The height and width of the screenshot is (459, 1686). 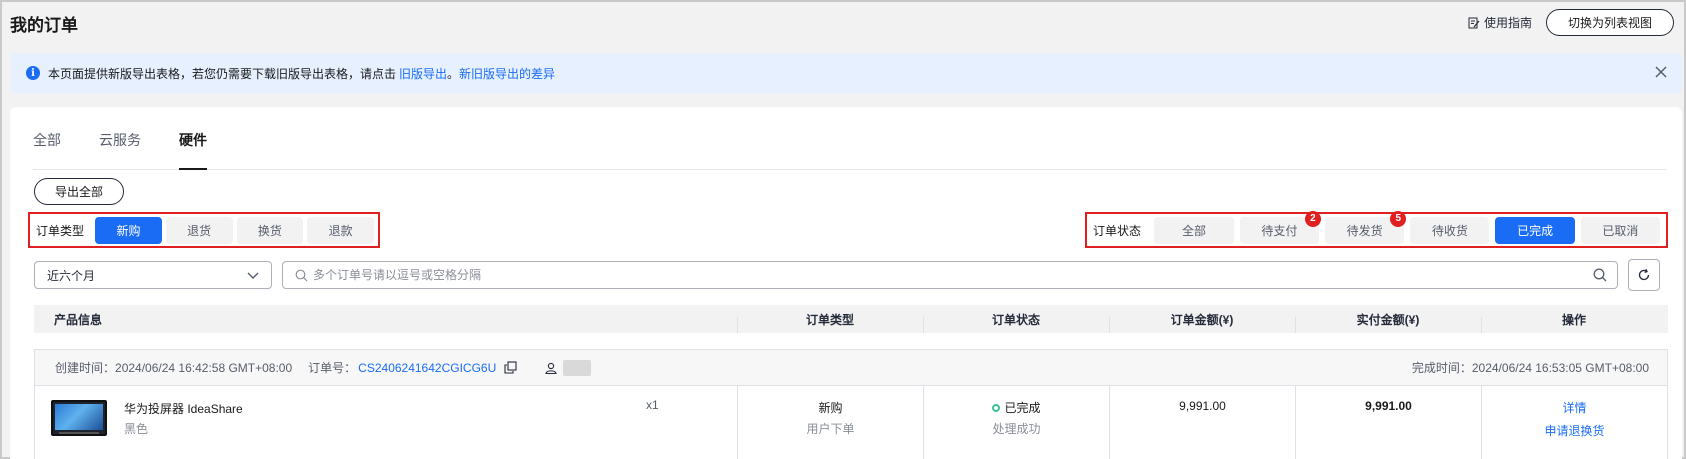 What do you see at coordinates (78, 319) in the screenshot?
I see `column-product-info: 产品信息` at bounding box center [78, 319].